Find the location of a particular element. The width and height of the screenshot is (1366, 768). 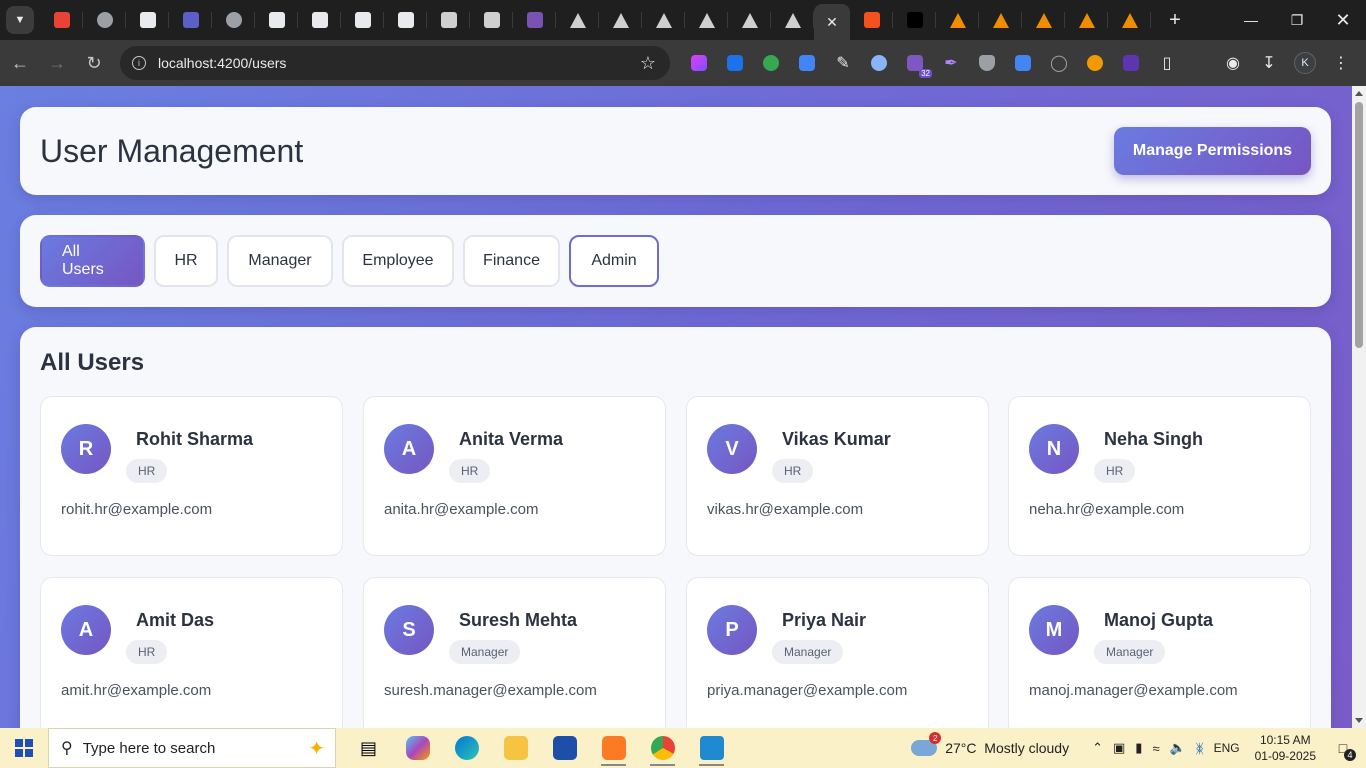

filter-finance: Finance is located at coordinates (511, 261).